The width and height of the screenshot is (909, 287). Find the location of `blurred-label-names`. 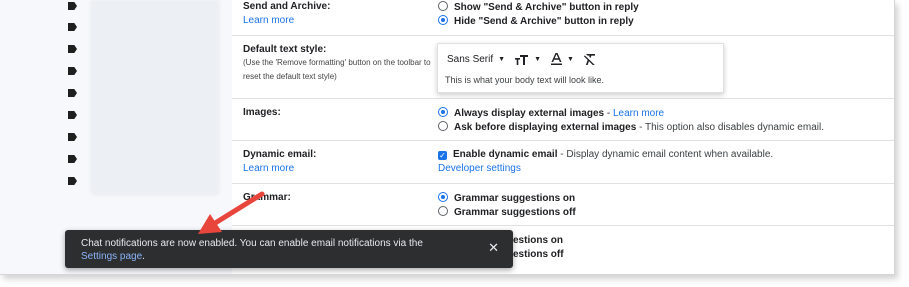

blurred-label-names is located at coordinates (155, 98).